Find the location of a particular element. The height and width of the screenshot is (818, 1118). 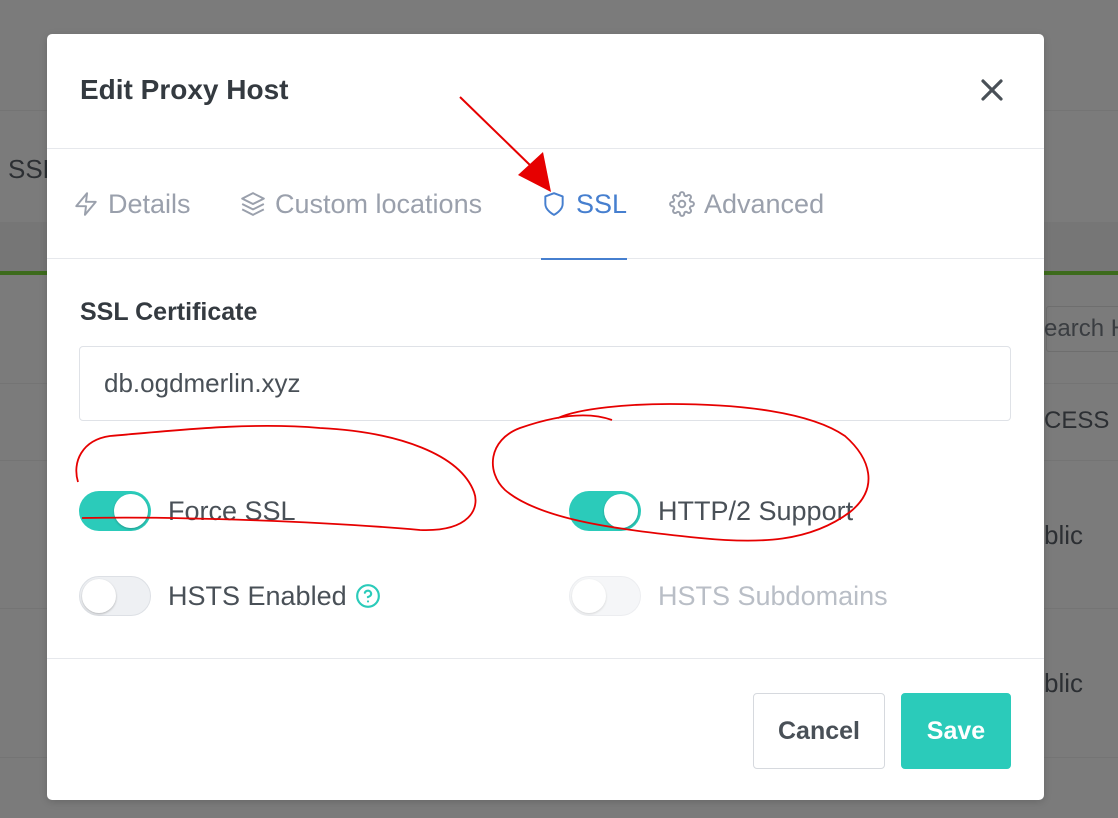

ssl-certificate-select: db.ogdmerlin.xyz is located at coordinates (545, 383).